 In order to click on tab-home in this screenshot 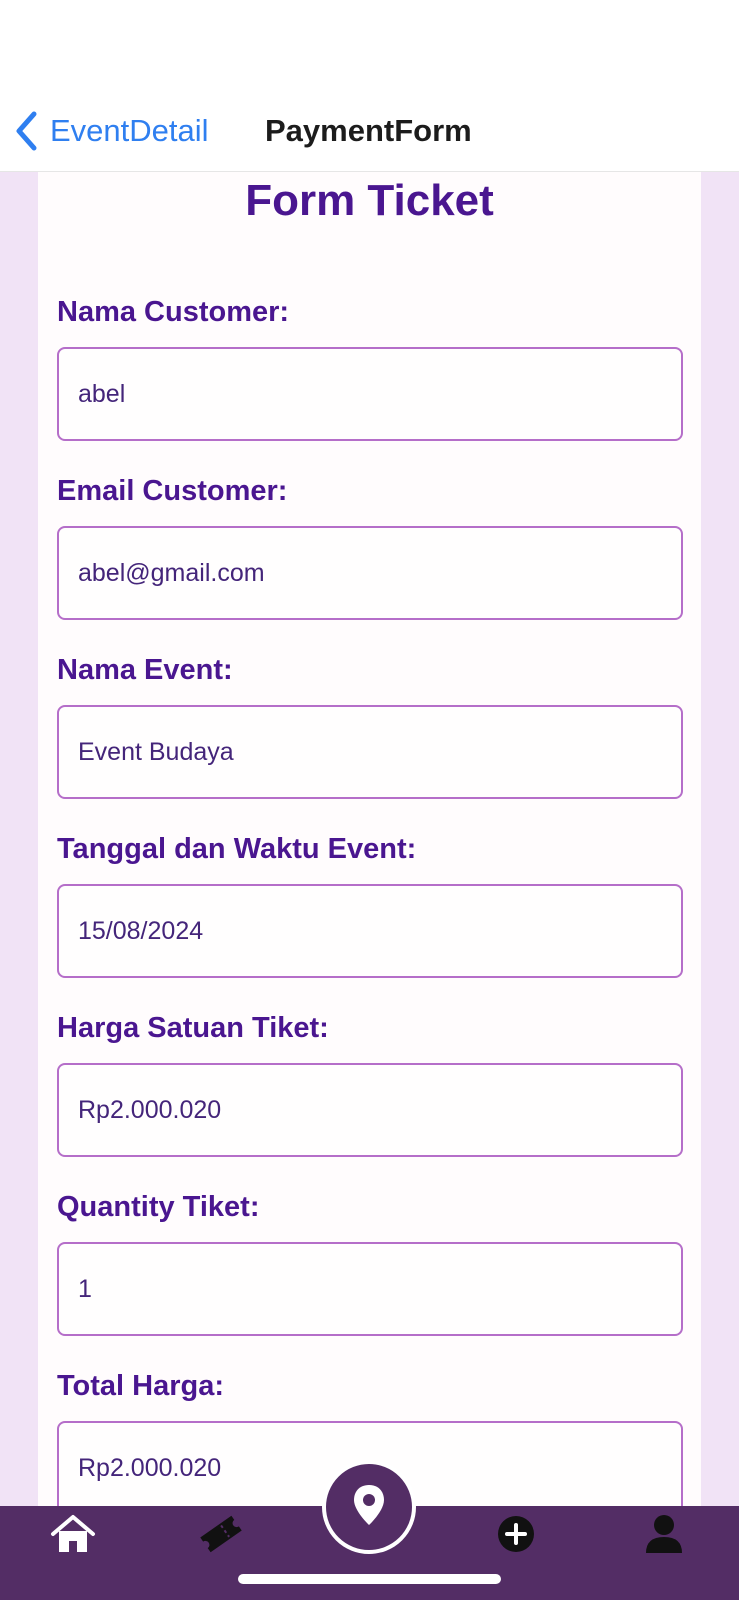, I will do `click(73, 1536)`.